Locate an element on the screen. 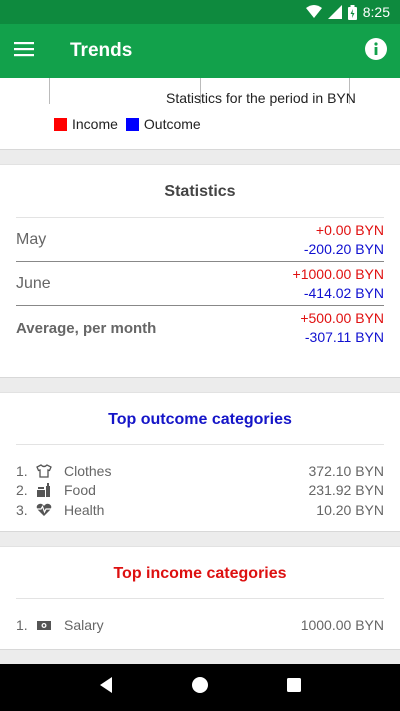 This screenshot has height=711, width=400. item-amount: 372.10 BYN is located at coordinates (346, 470).